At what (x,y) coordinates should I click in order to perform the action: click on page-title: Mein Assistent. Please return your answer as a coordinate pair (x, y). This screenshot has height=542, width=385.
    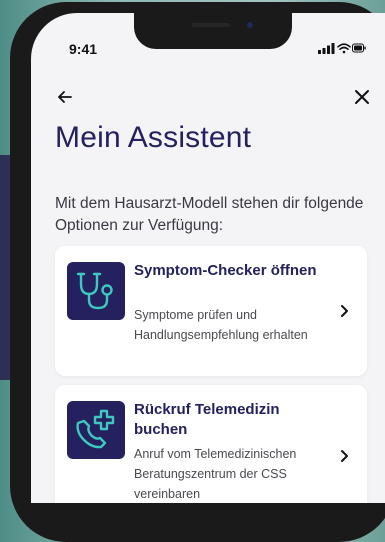
    Looking at the image, I should click on (153, 137).